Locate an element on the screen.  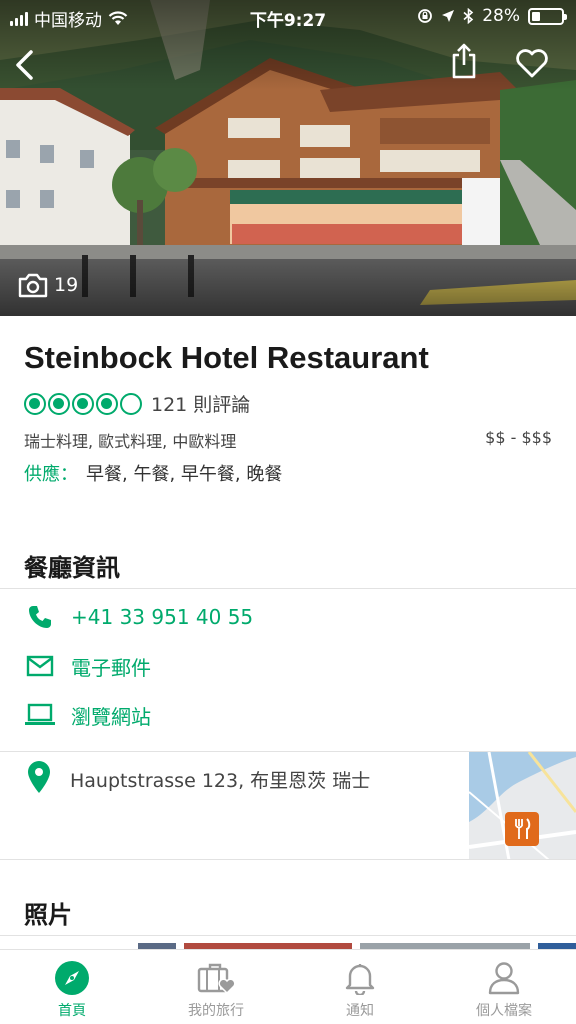
meals-served-value: 早餐, 午餐, 早午餐, 晚餐 is located at coordinates (184, 474).